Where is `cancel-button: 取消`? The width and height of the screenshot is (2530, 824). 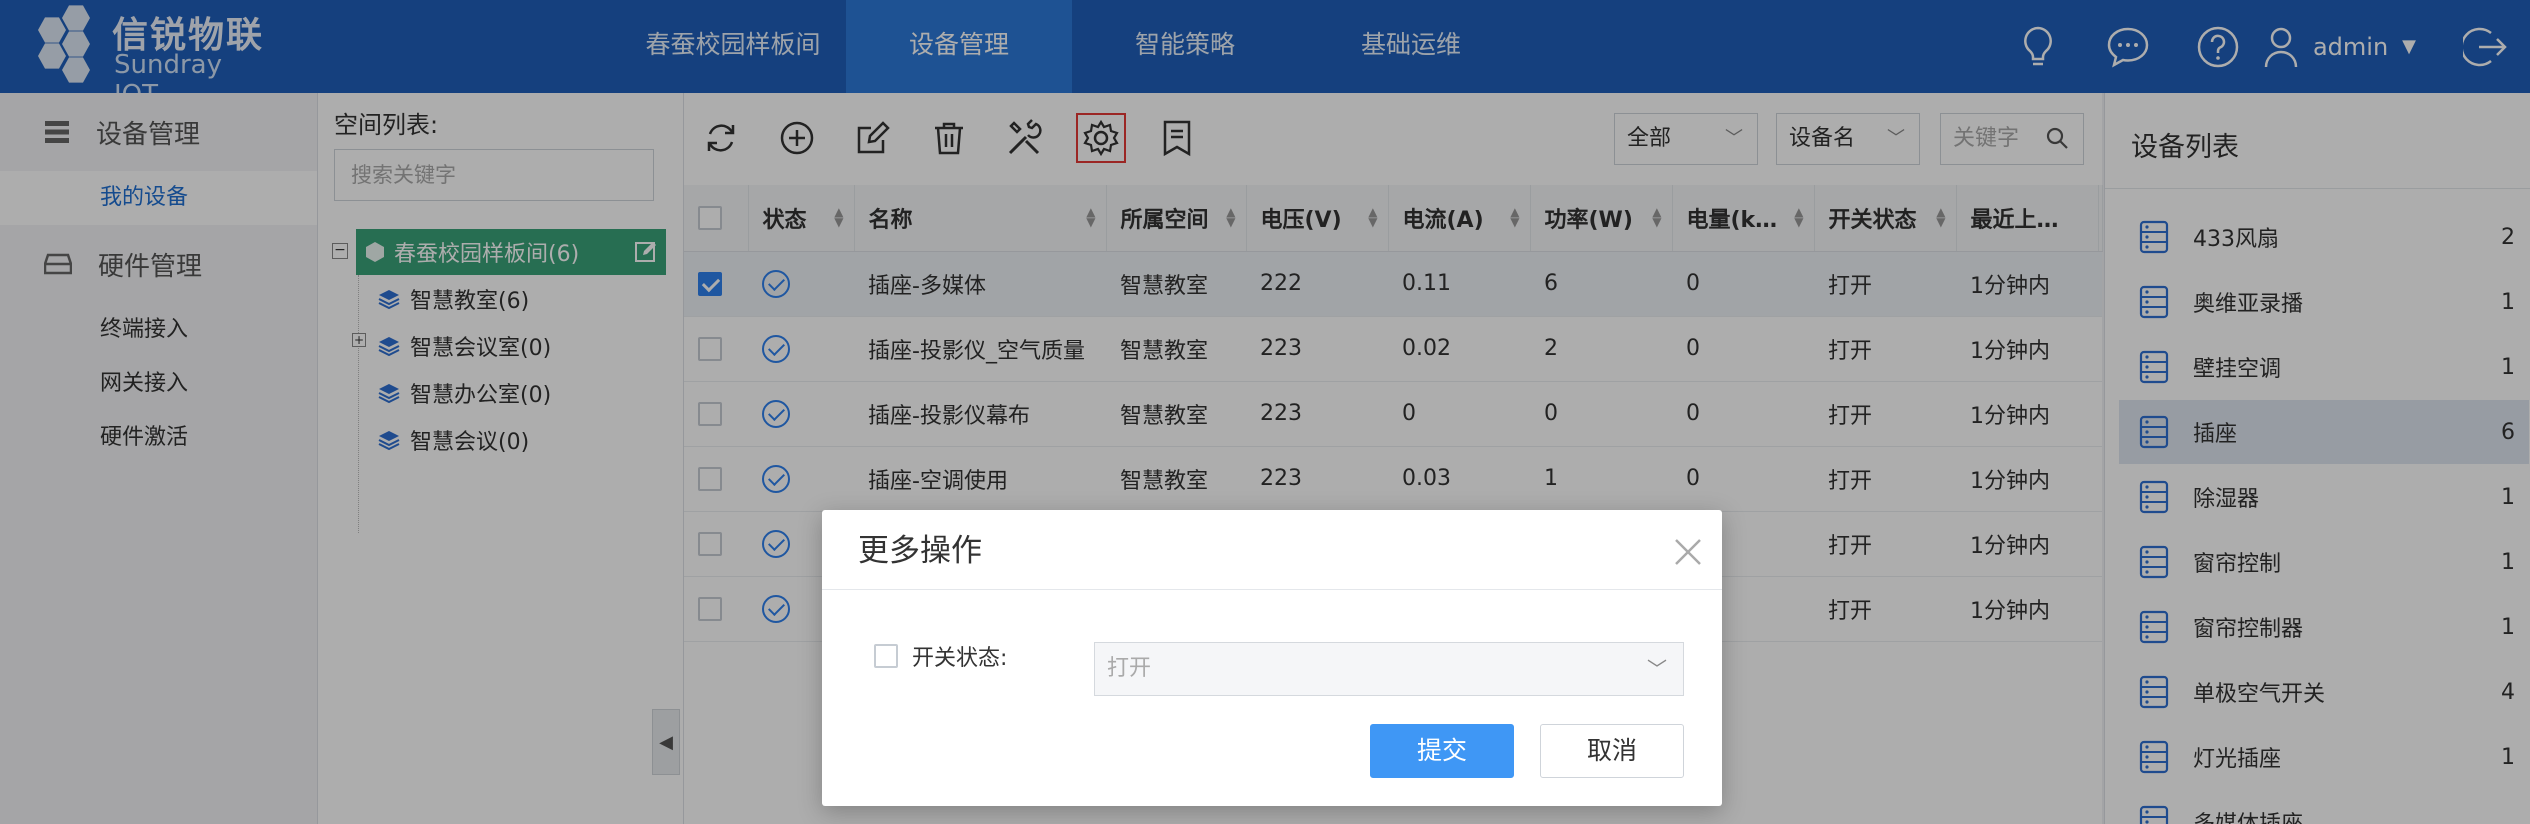 cancel-button: 取消 is located at coordinates (1612, 751).